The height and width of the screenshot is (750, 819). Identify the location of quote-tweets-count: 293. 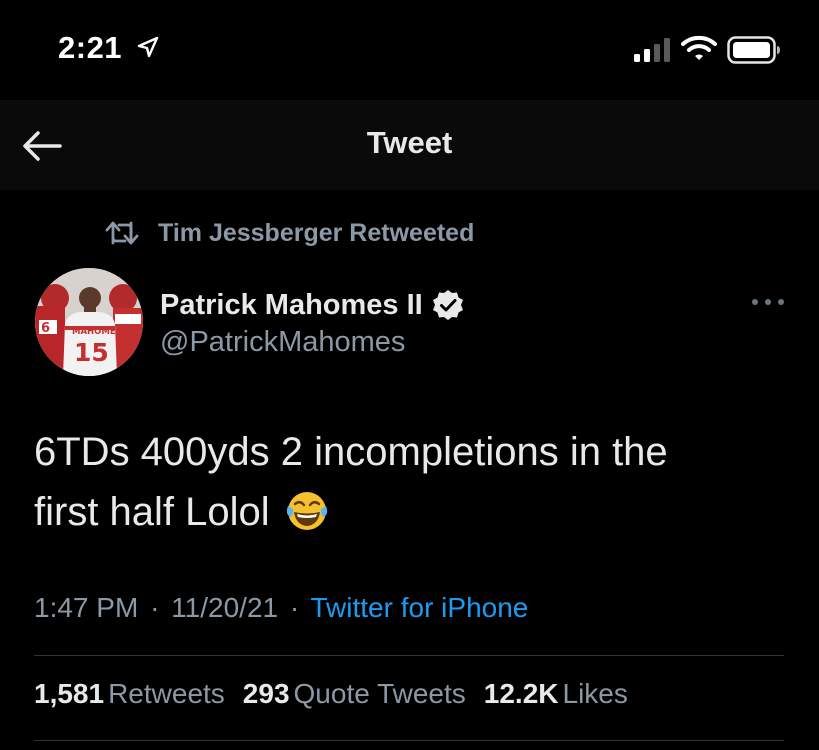
(266, 693).